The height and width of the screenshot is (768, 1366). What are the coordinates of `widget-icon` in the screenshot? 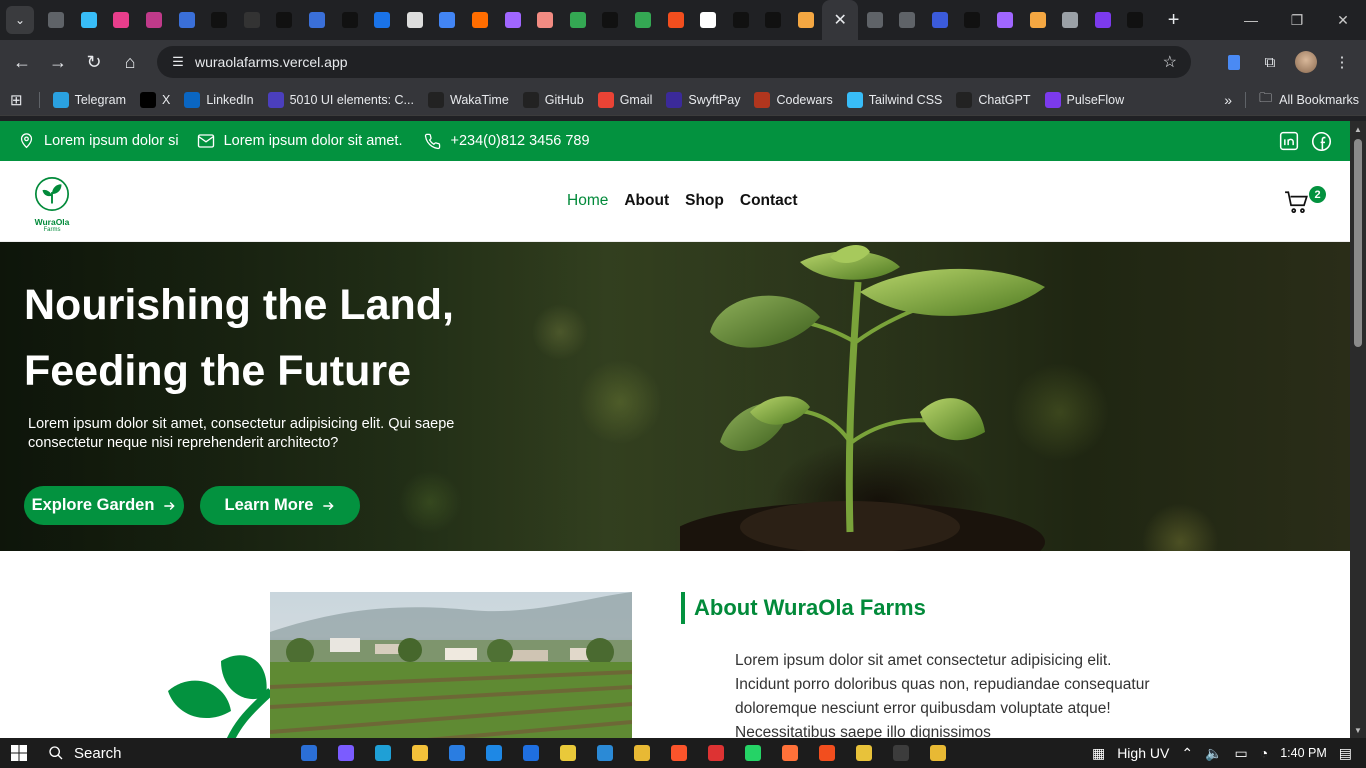 It's located at (308, 753).